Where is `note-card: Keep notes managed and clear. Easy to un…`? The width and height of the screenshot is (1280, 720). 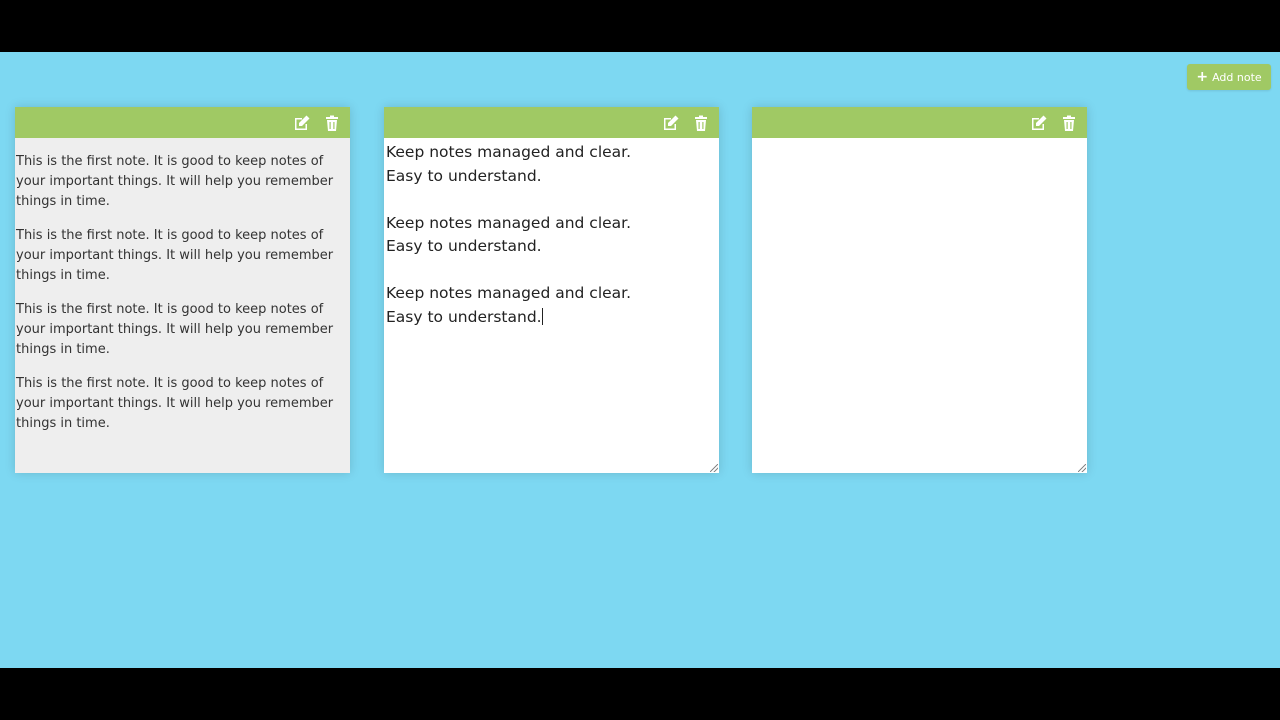
note-card: Keep notes managed and clear. Easy to un… is located at coordinates (551, 290).